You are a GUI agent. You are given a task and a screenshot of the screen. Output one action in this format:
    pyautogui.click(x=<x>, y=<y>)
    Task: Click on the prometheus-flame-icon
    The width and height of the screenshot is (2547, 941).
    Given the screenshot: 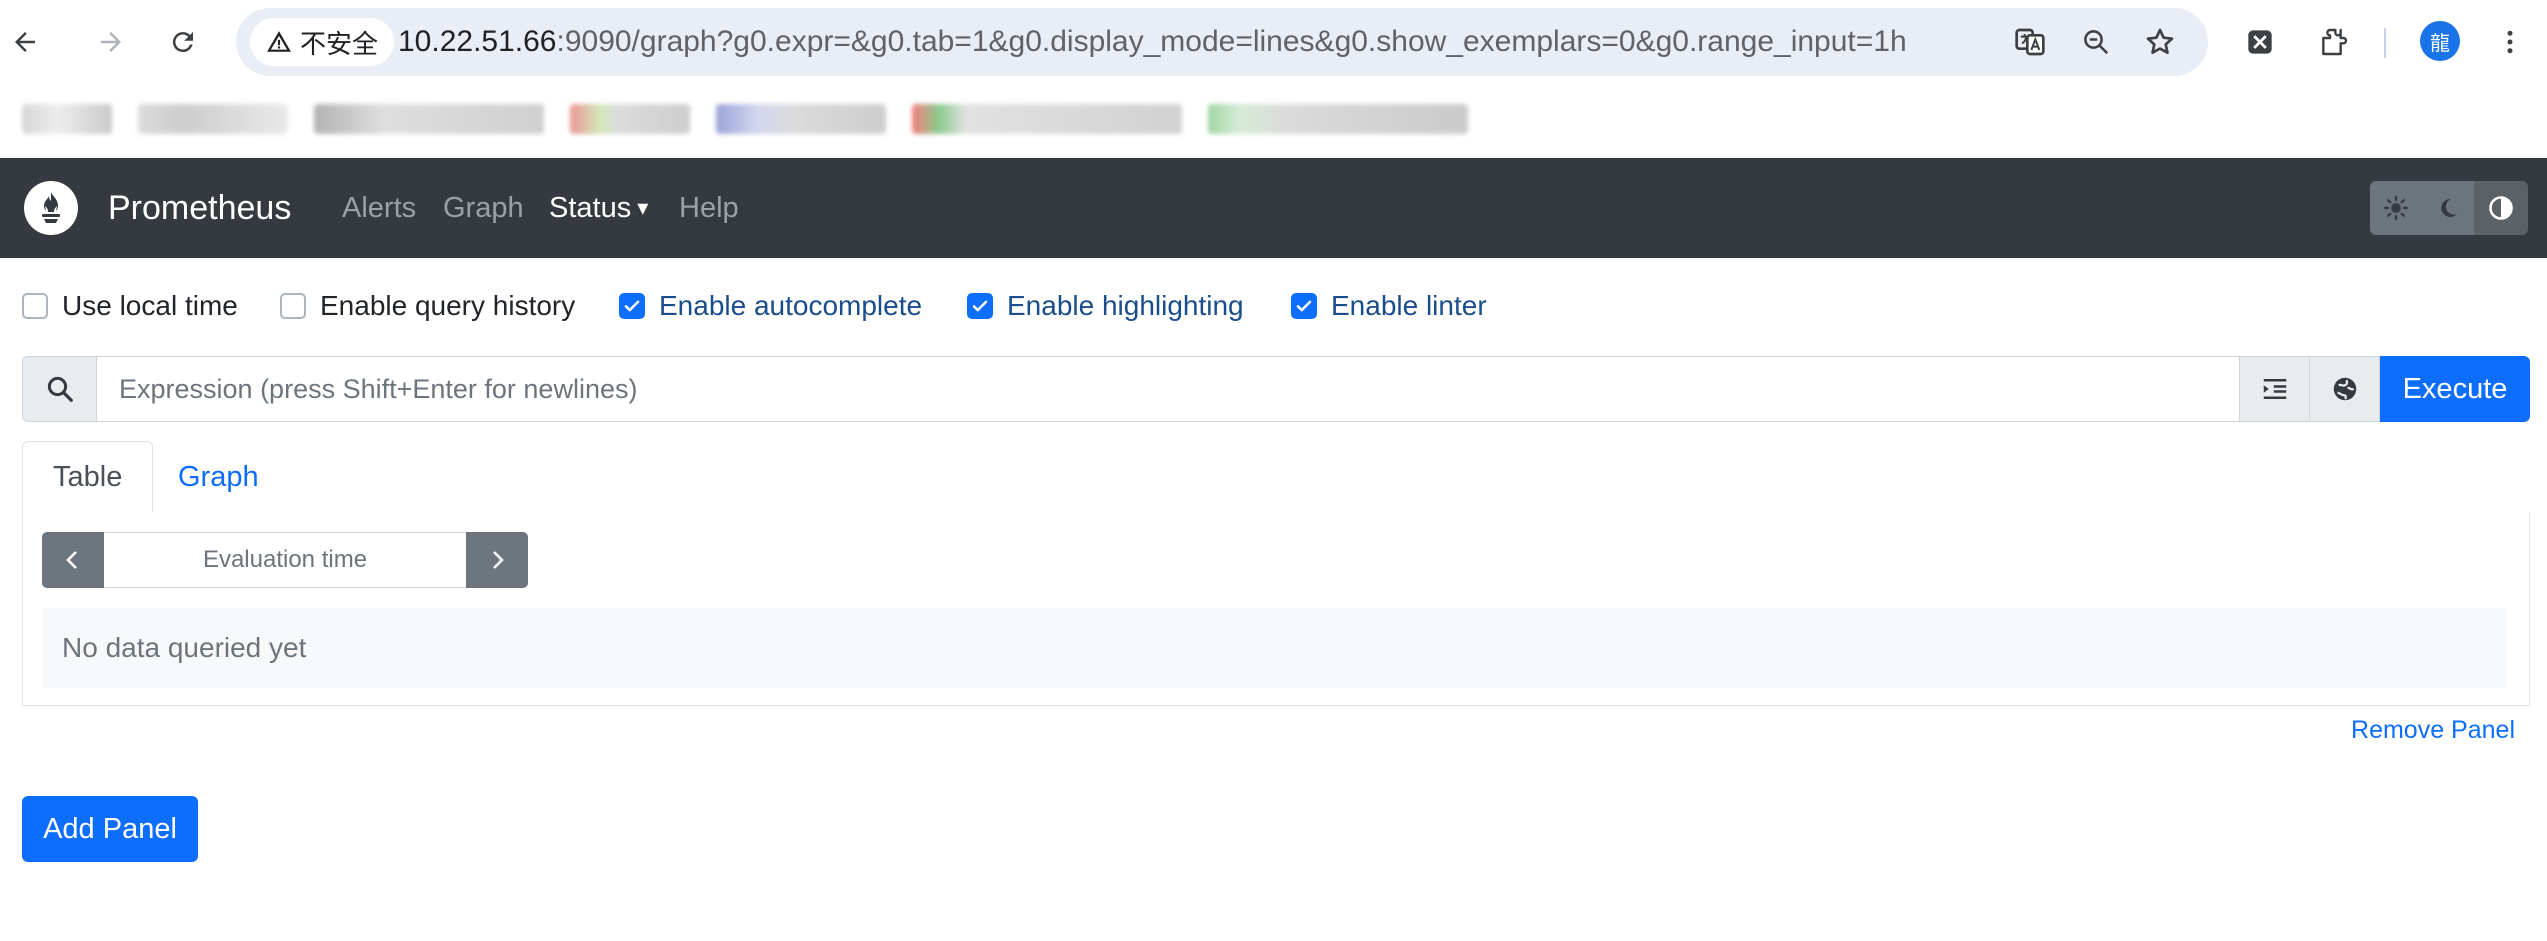 What is the action you would take?
    pyautogui.click(x=51, y=207)
    